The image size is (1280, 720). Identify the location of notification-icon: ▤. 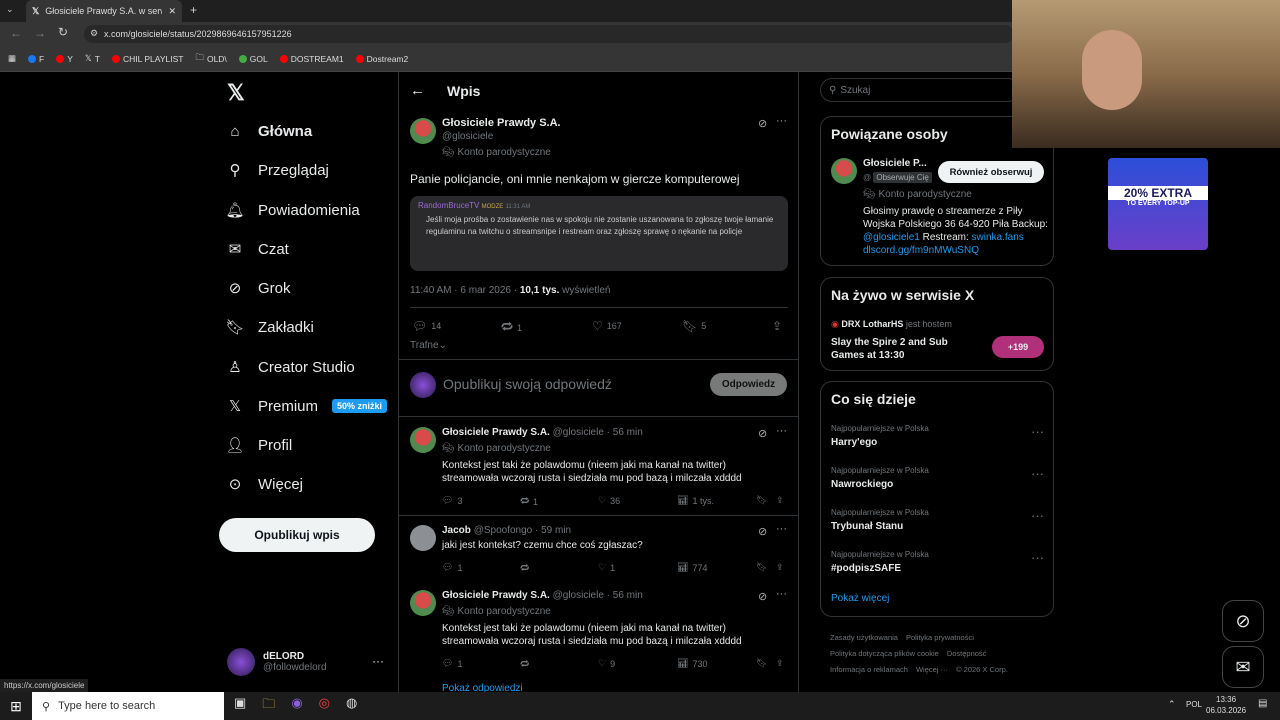
(1262, 703).